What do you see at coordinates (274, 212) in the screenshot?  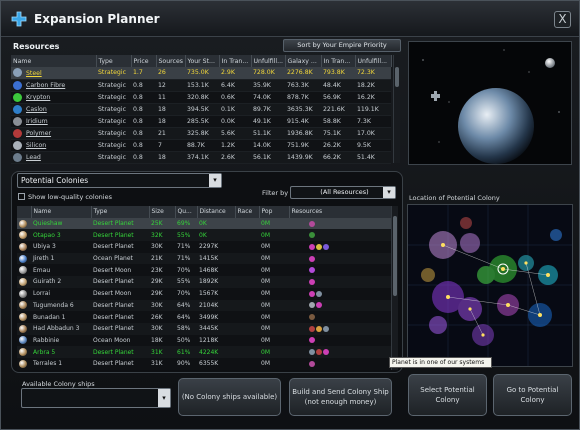 I see `colonies-column-header: Pop` at bounding box center [274, 212].